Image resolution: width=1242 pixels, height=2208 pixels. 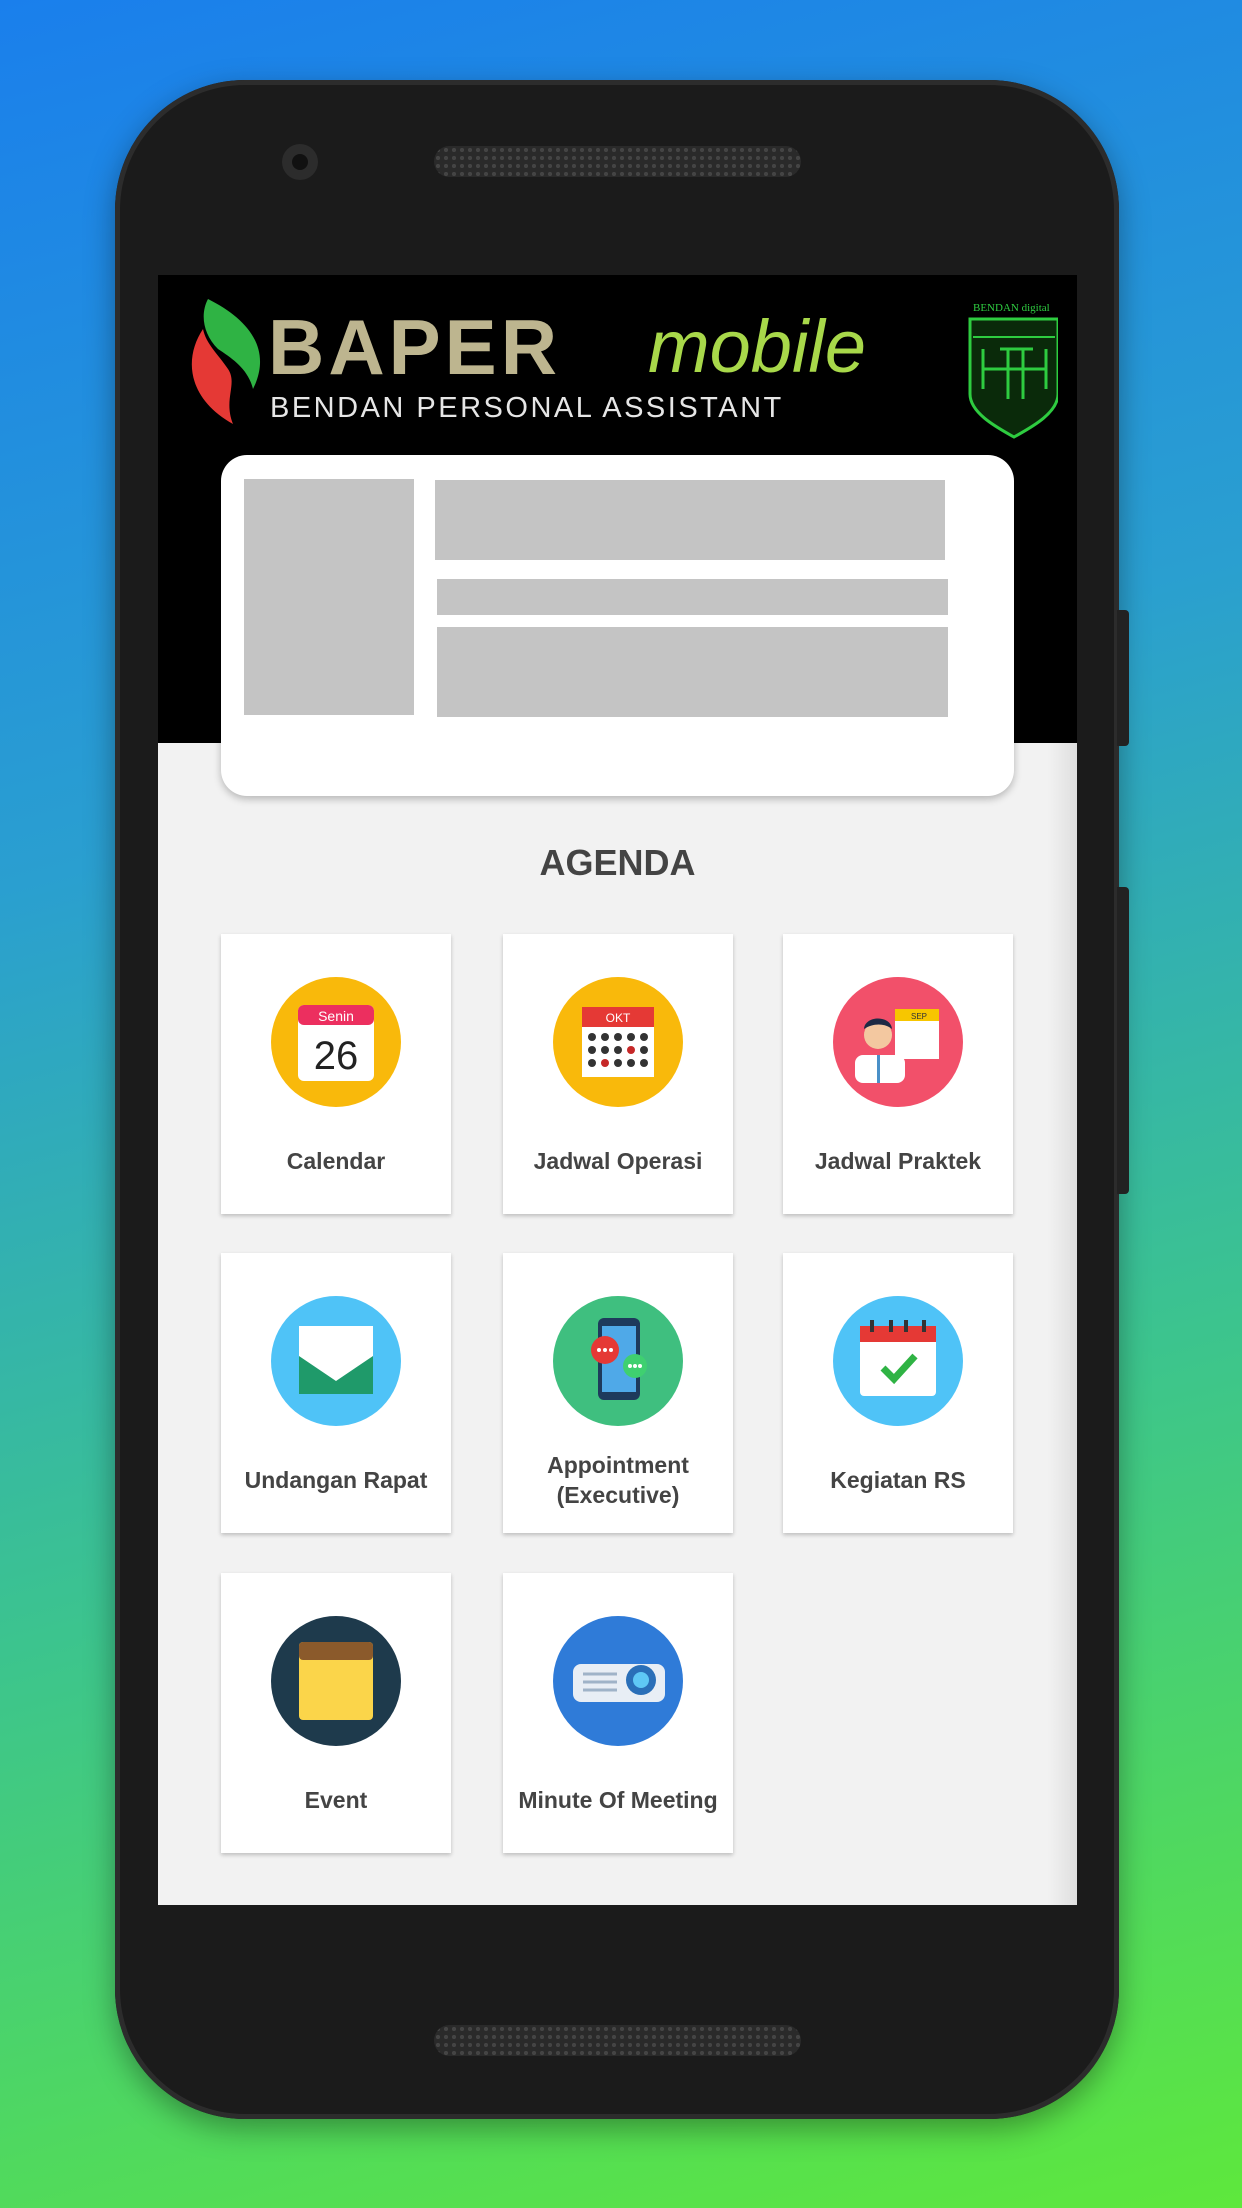 I want to click on menu-label: Appointment (Executive), so click(x=618, y=1480).